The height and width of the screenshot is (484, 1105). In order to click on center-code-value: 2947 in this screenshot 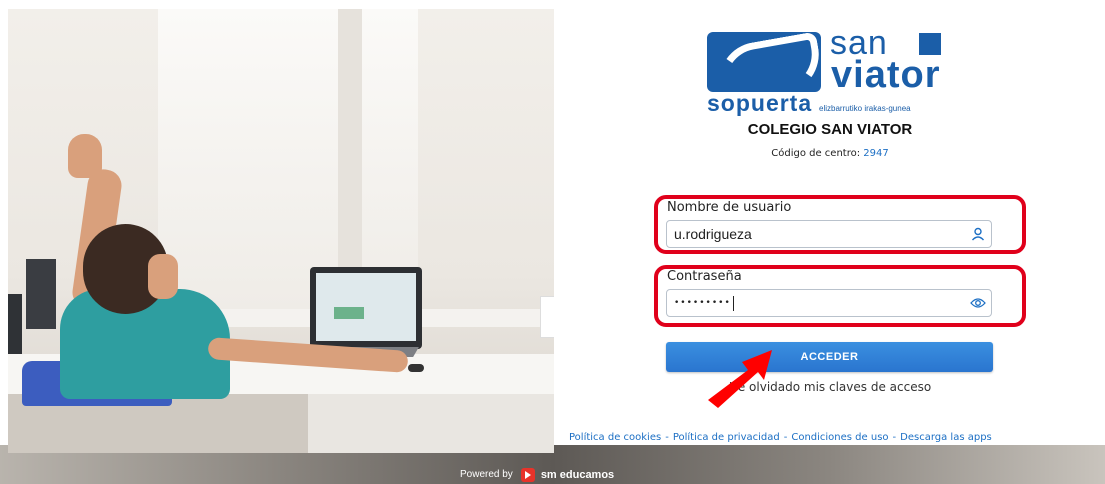, I will do `click(876, 153)`.